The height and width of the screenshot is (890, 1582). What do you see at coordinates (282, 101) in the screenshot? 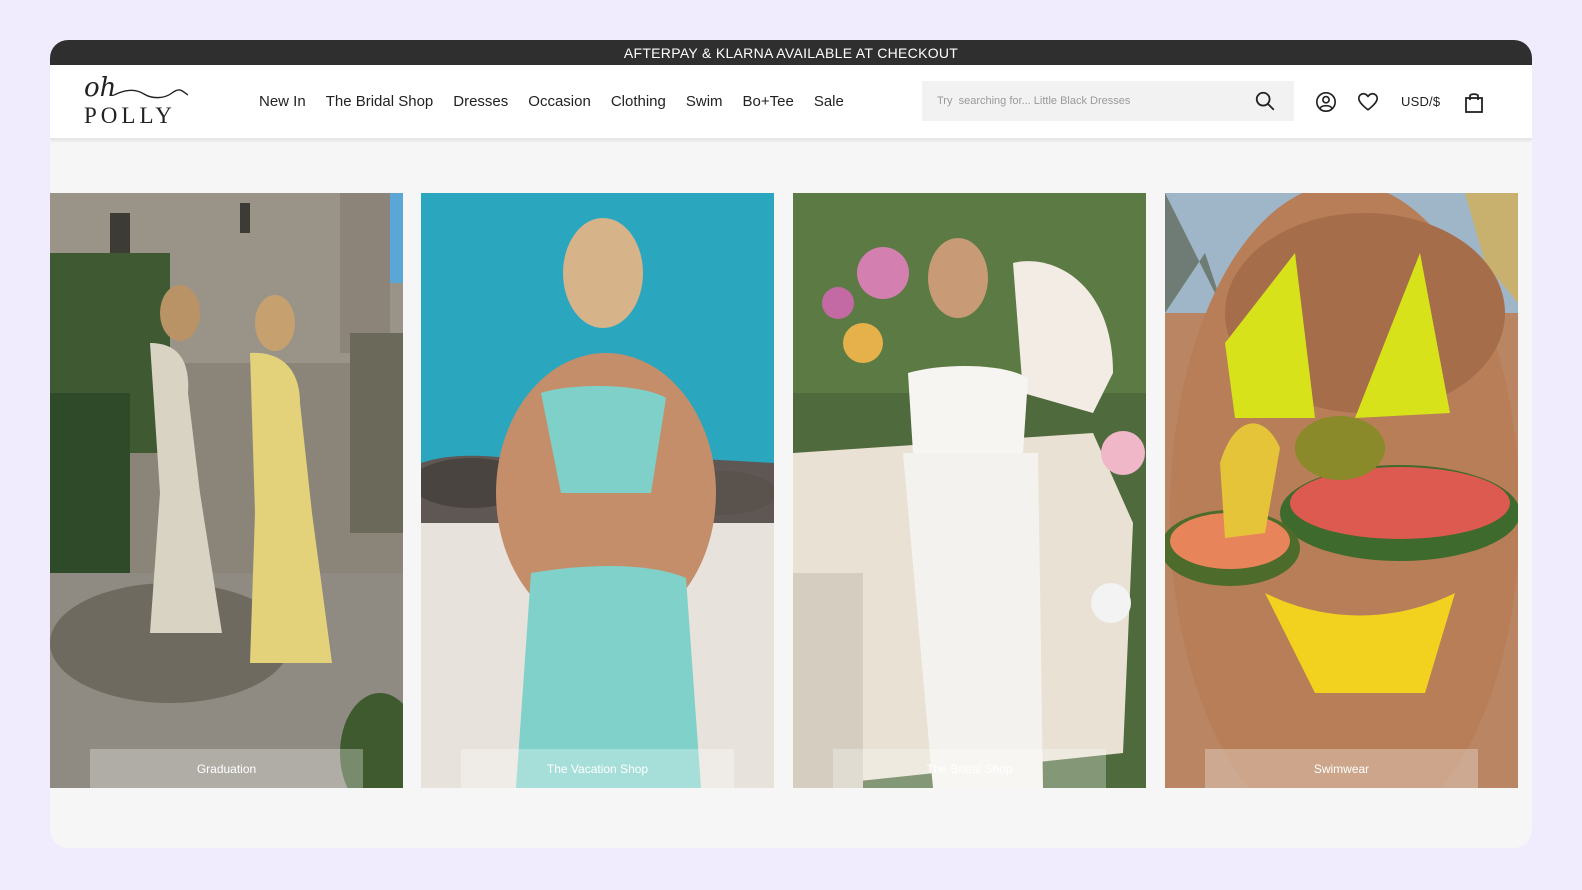
I see `nav-new-in: New In` at bounding box center [282, 101].